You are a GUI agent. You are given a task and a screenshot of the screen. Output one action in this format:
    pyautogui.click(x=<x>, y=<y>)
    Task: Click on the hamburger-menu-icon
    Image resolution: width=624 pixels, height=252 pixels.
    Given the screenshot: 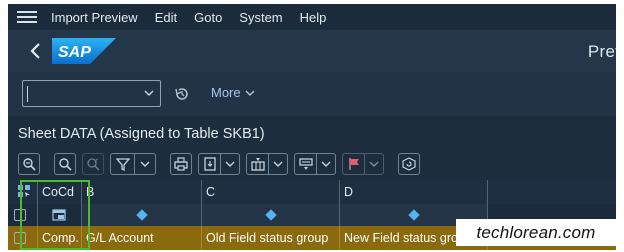 What is the action you would take?
    pyautogui.click(x=27, y=17)
    